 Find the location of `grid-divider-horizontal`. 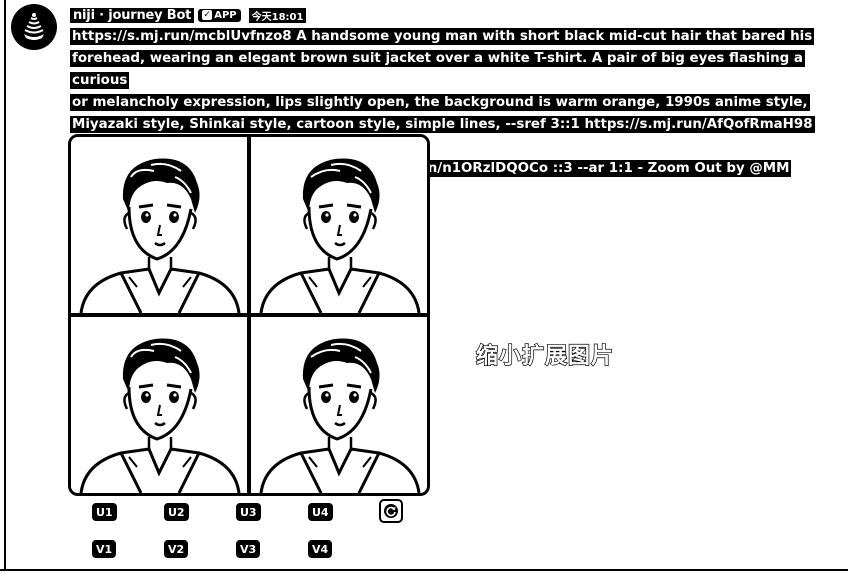

grid-divider-horizontal is located at coordinates (249, 315).